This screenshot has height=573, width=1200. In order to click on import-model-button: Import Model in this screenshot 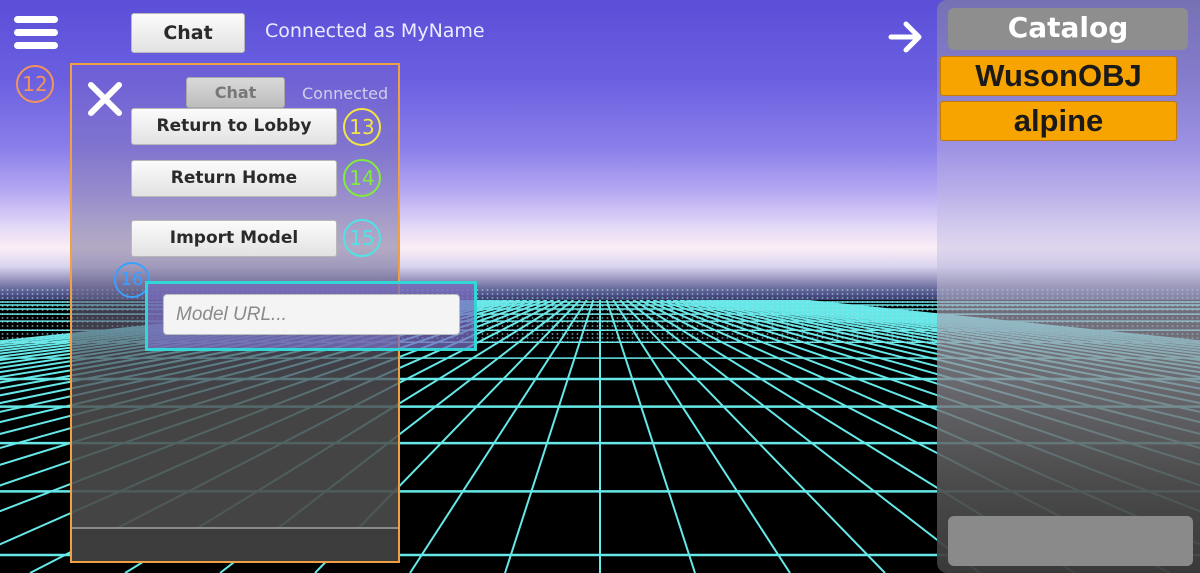, I will do `click(234, 238)`.